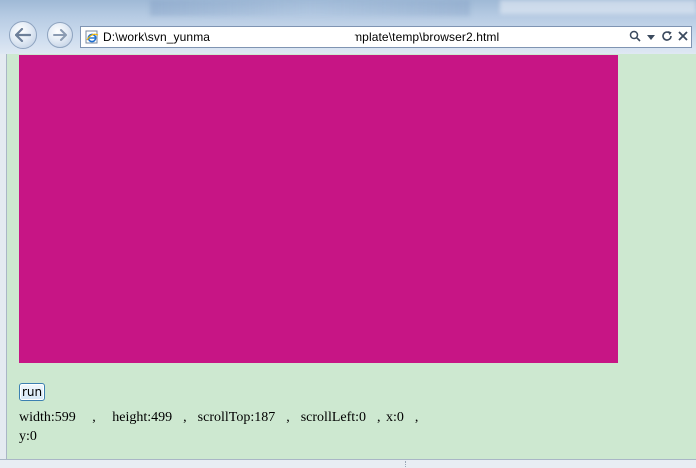  I want to click on refresh-icon, so click(667, 37).